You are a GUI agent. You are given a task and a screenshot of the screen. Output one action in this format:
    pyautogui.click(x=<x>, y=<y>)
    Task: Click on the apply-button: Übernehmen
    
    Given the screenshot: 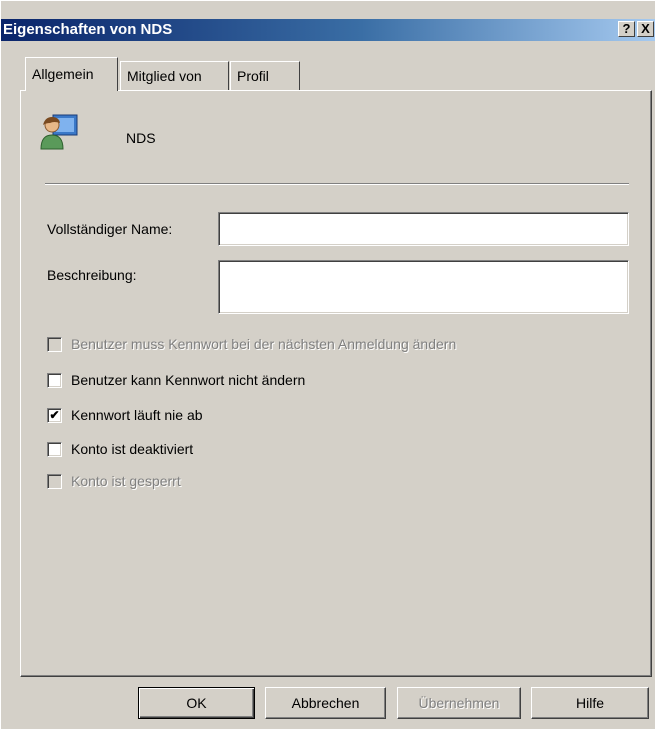 What is the action you would take?
    pyautogui.click(x=459, y=703)
    